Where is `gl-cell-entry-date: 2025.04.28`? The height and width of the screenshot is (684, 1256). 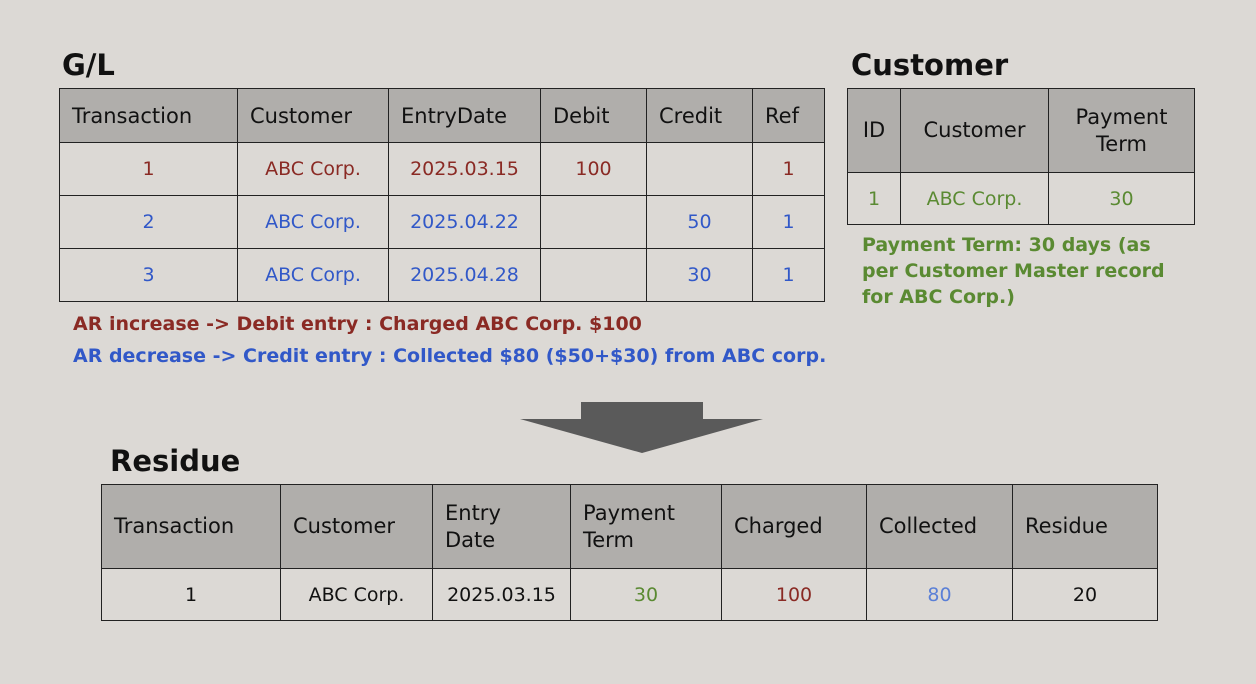 gl-cell-entry-date: 2025.04.28 is located at coordinates (464, 275).